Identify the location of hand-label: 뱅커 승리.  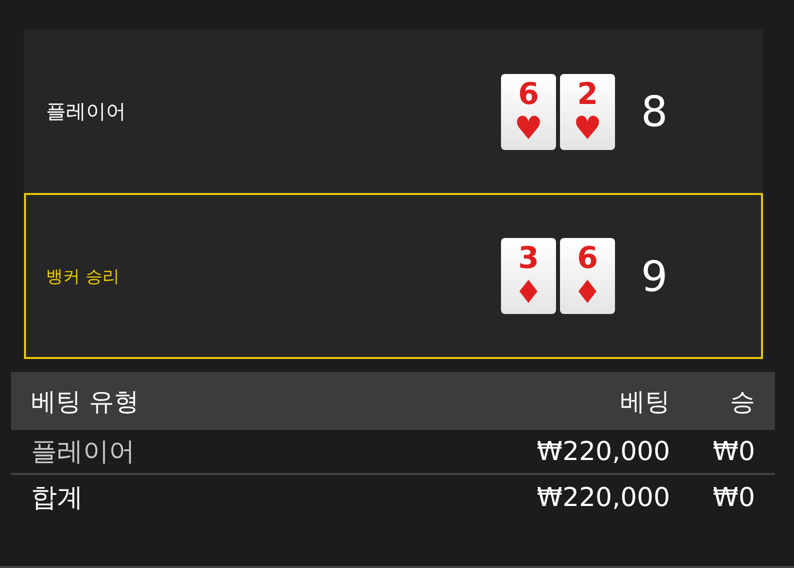
(83, 277).